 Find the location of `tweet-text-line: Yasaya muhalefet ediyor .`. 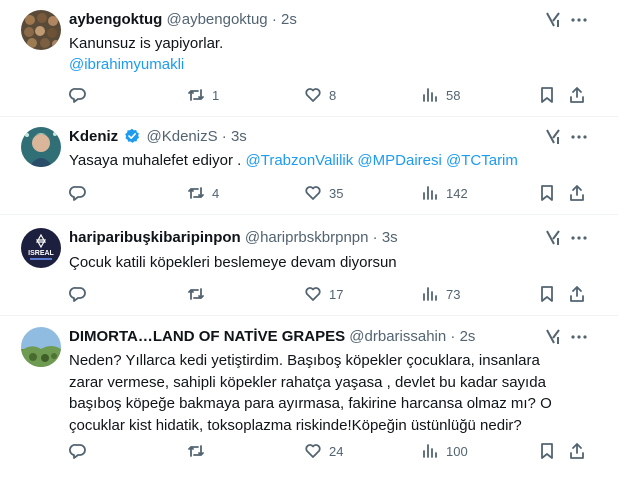

tweet-text-line: Yasaya muhalefet ediyor . is located at coordinates (157, 160).